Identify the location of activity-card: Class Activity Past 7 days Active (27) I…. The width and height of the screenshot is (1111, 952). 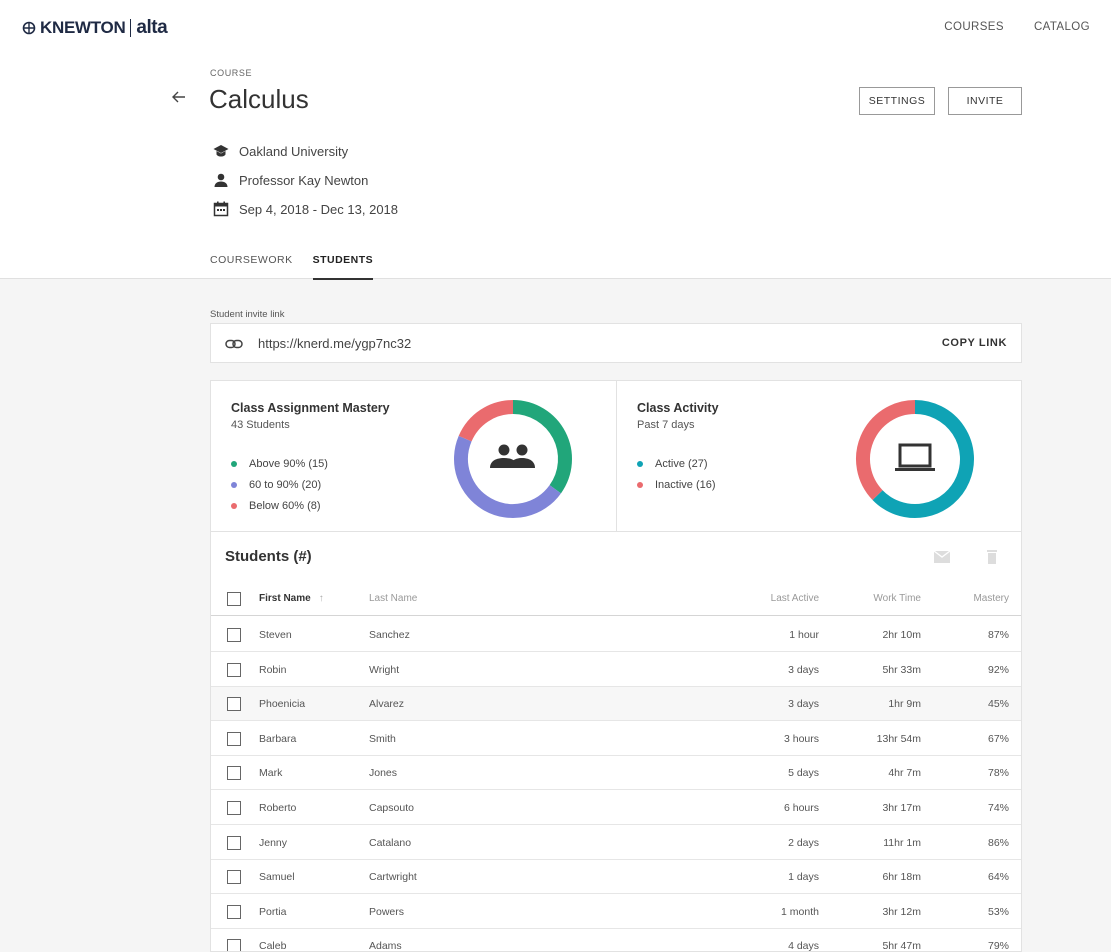
(818, 456).